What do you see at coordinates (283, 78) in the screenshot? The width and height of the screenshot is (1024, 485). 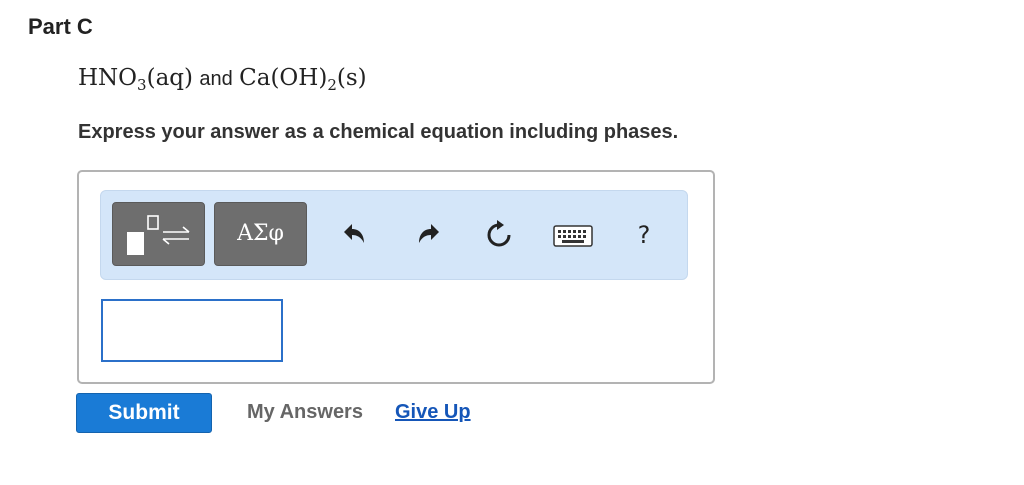 I see `reactant2-formula: Ca(OH)` at bounding box center [283, 78].